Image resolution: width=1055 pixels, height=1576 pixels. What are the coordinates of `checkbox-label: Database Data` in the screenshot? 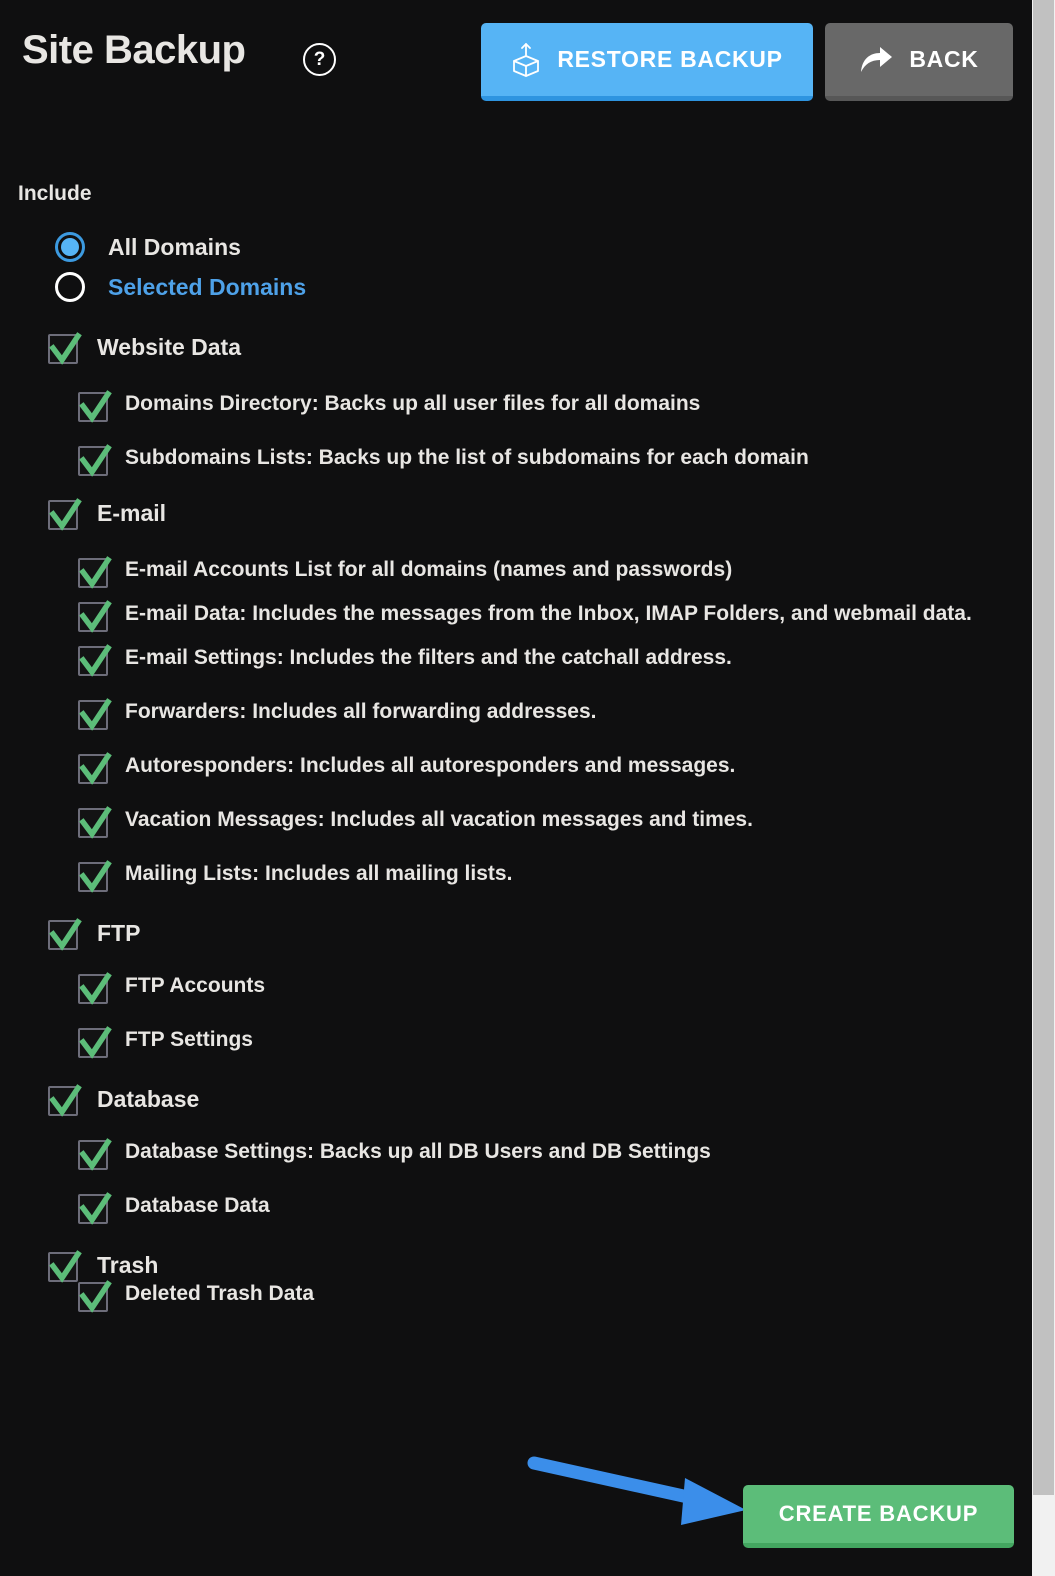 It's located at (197, 1205).